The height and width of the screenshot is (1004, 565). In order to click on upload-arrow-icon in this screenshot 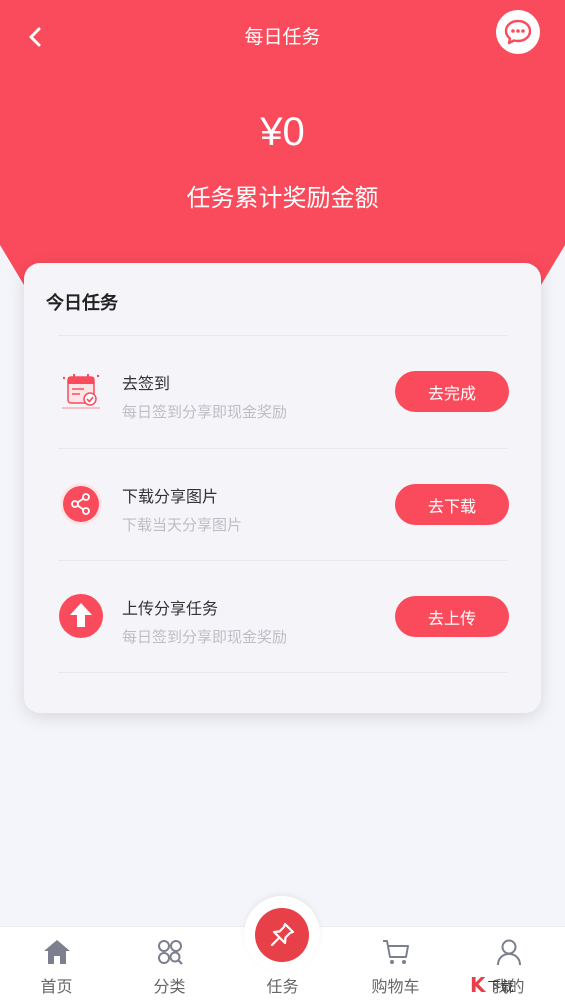, I will do `click(81, 616)`.